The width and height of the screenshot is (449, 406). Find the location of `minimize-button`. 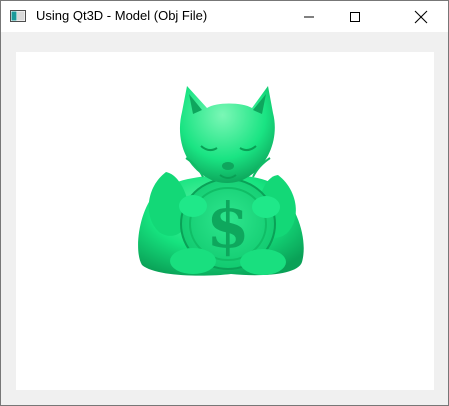

minimize-button is located at coordinates (309, 16).